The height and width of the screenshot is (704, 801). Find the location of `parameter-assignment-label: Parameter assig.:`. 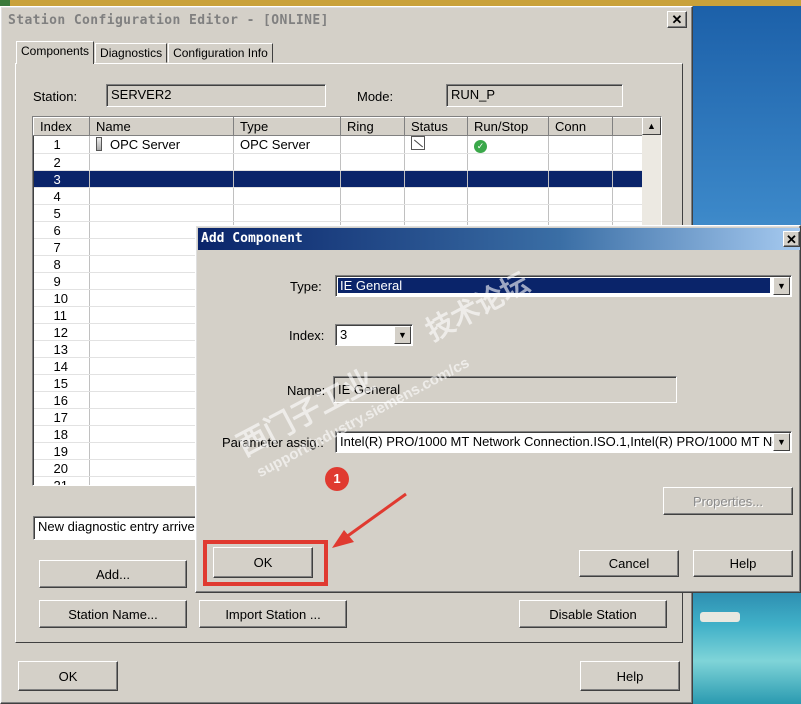

parameter-assignment-label: Parameter assig.: is located at coordinates (273, 442).